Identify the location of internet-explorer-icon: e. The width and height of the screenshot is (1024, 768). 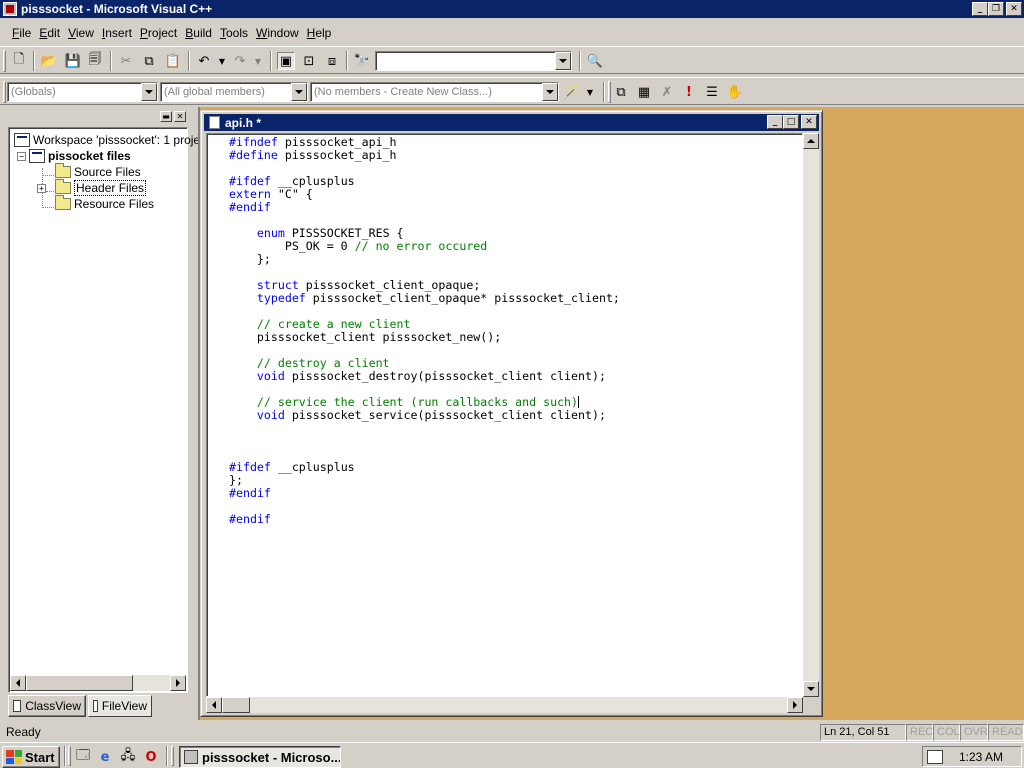
(105, 757).